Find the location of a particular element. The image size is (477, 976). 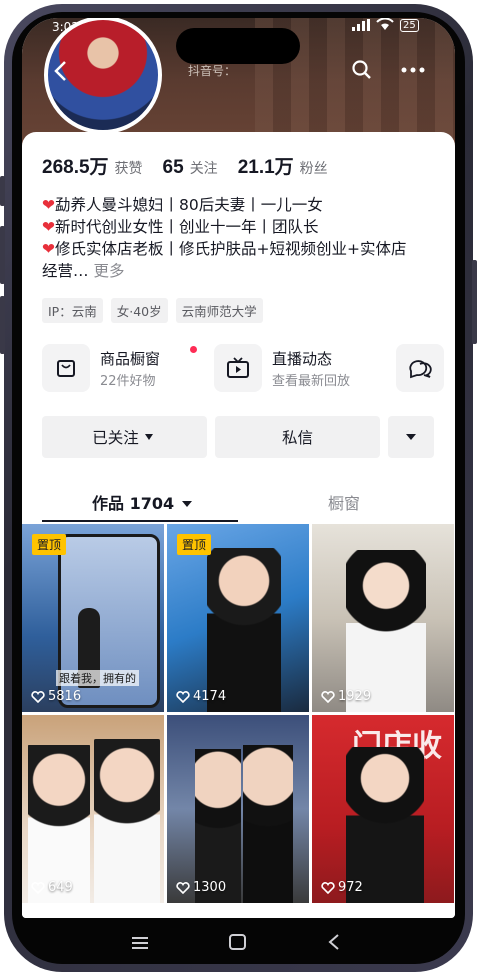

like-count: 649 is located at coordinates (52, 887).